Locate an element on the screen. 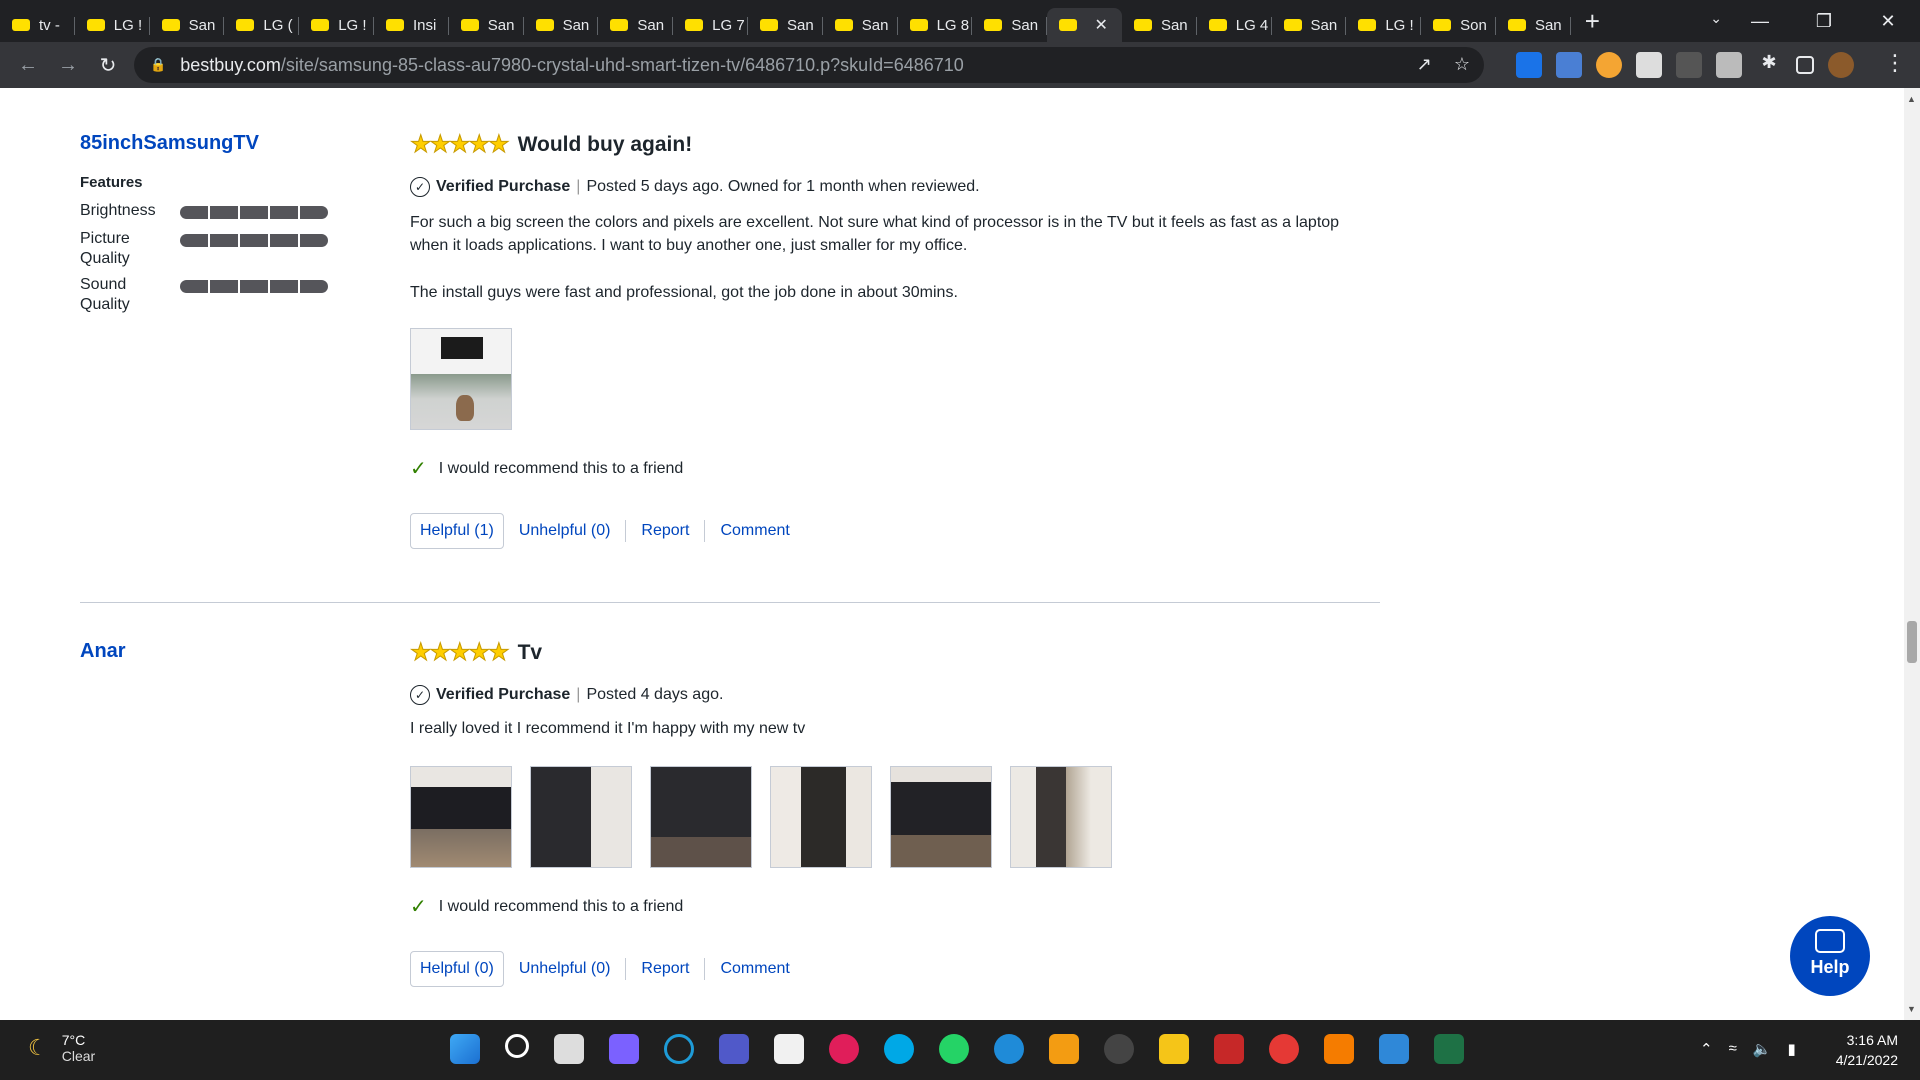  feature-row: Brightness is located at coordinates (210, 212).